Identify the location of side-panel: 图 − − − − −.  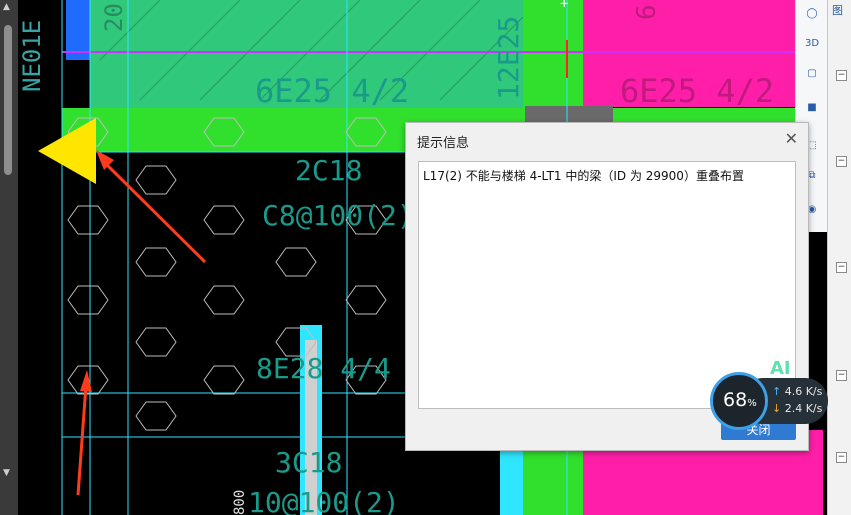
(839, 257).